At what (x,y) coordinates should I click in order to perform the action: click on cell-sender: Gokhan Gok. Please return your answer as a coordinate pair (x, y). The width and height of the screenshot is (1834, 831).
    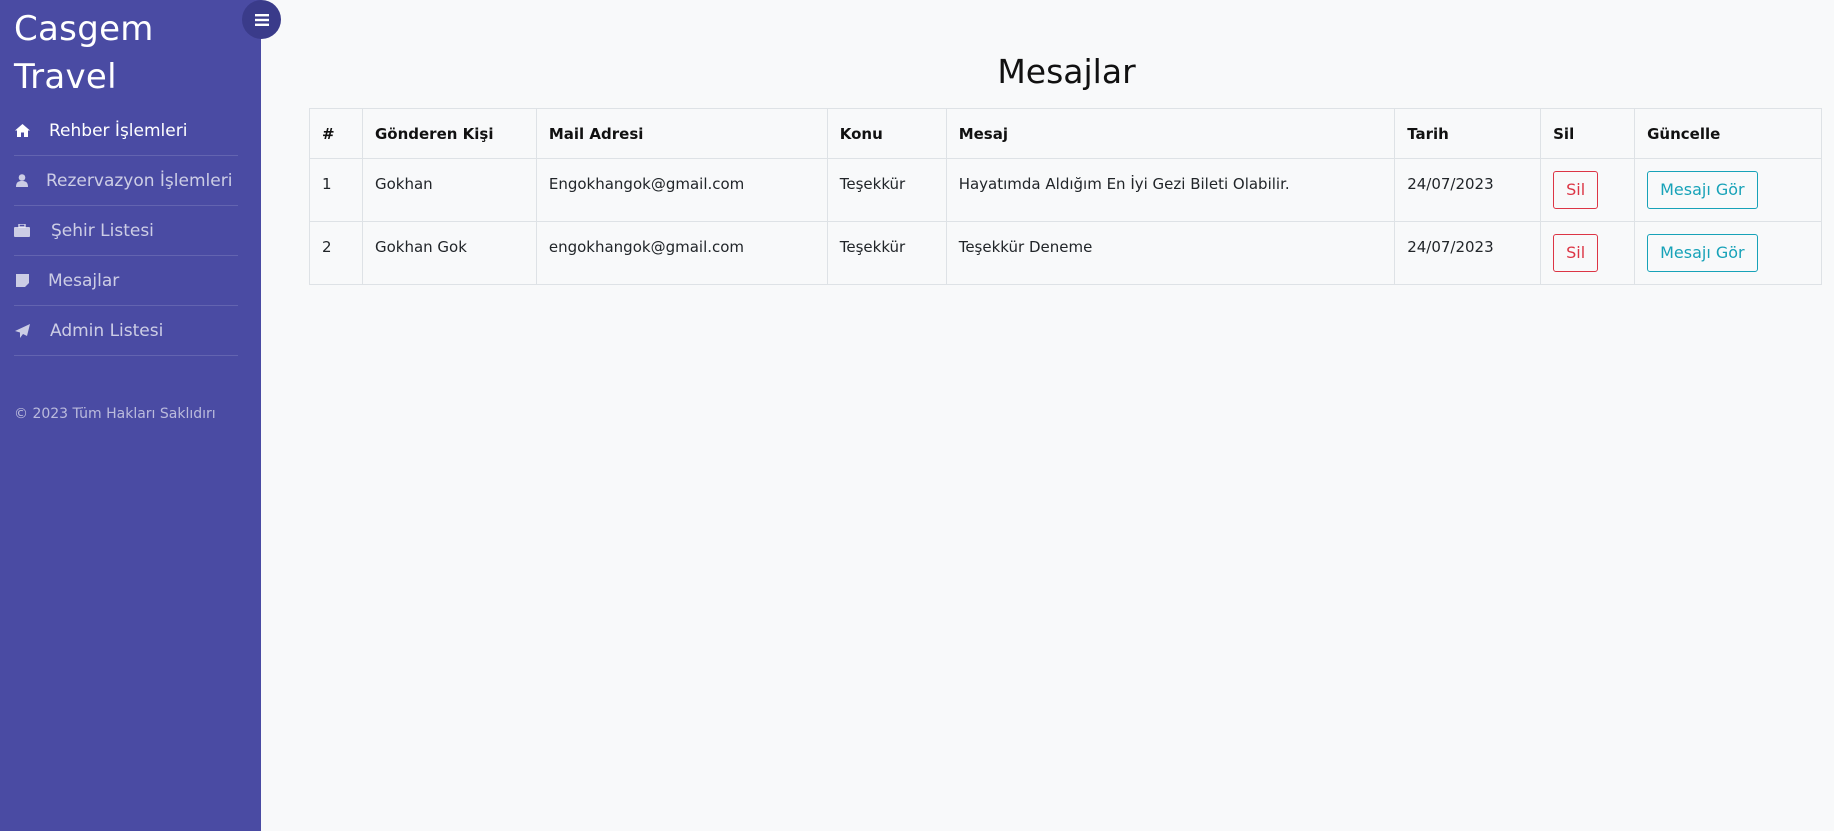
    Looking at the image, I should click on (449, 253).